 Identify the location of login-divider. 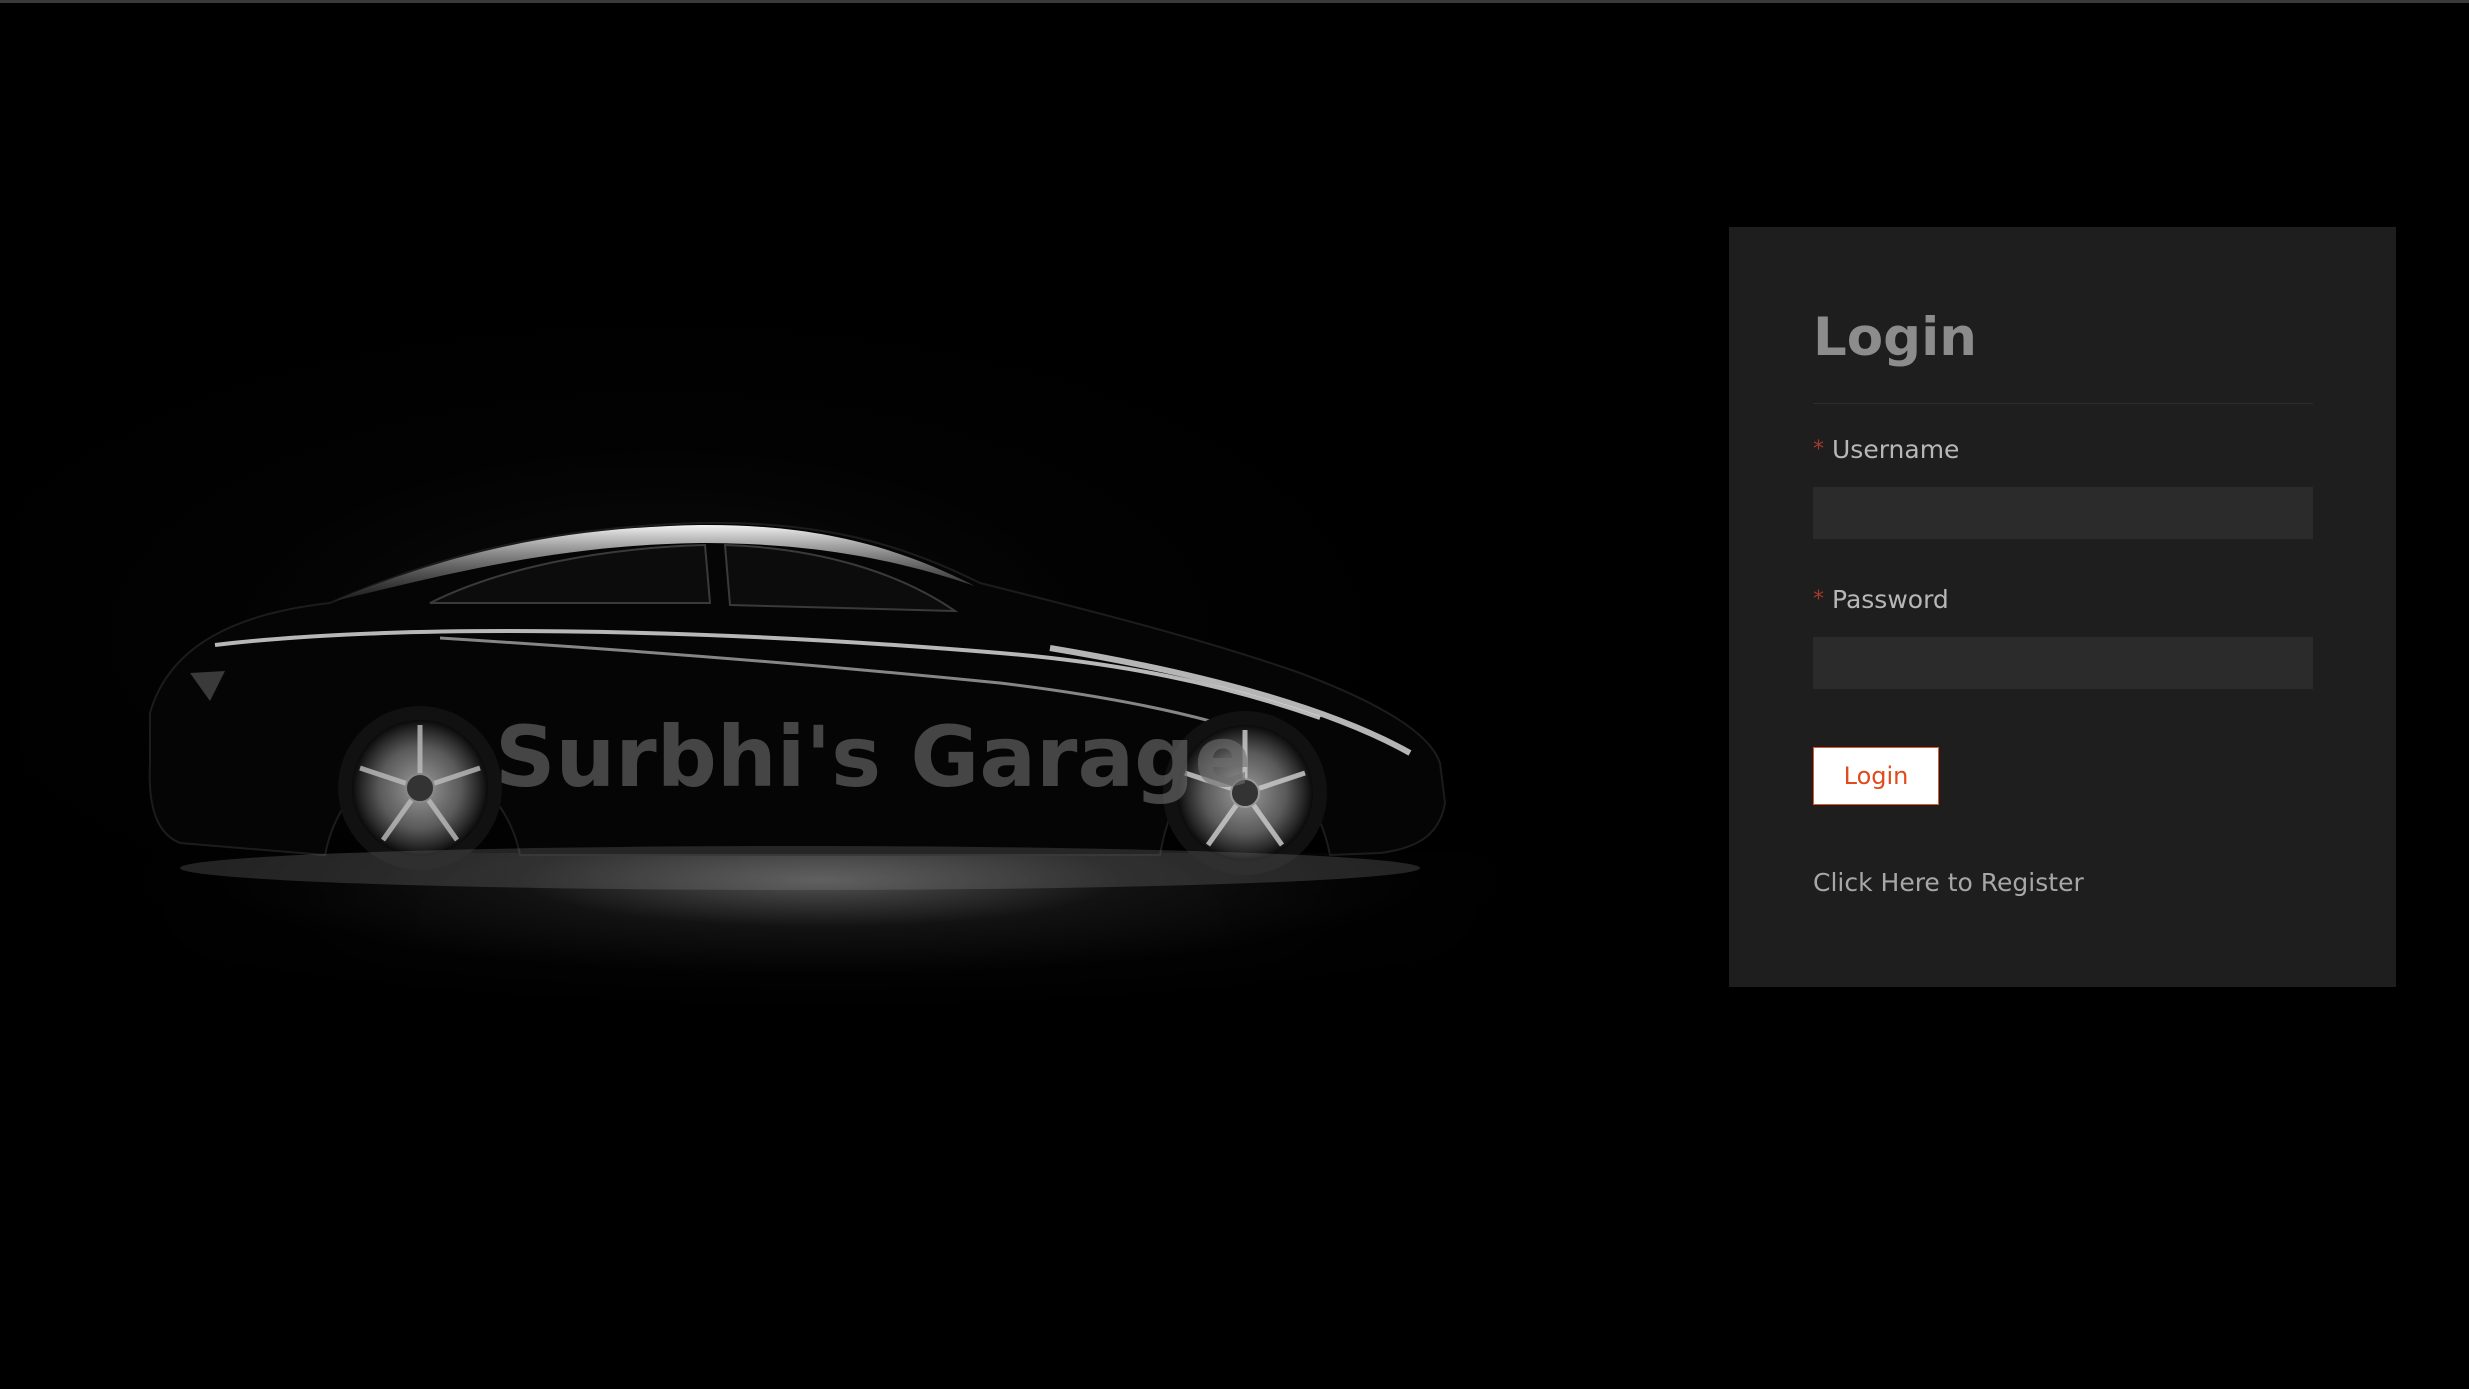
(2063, 403).